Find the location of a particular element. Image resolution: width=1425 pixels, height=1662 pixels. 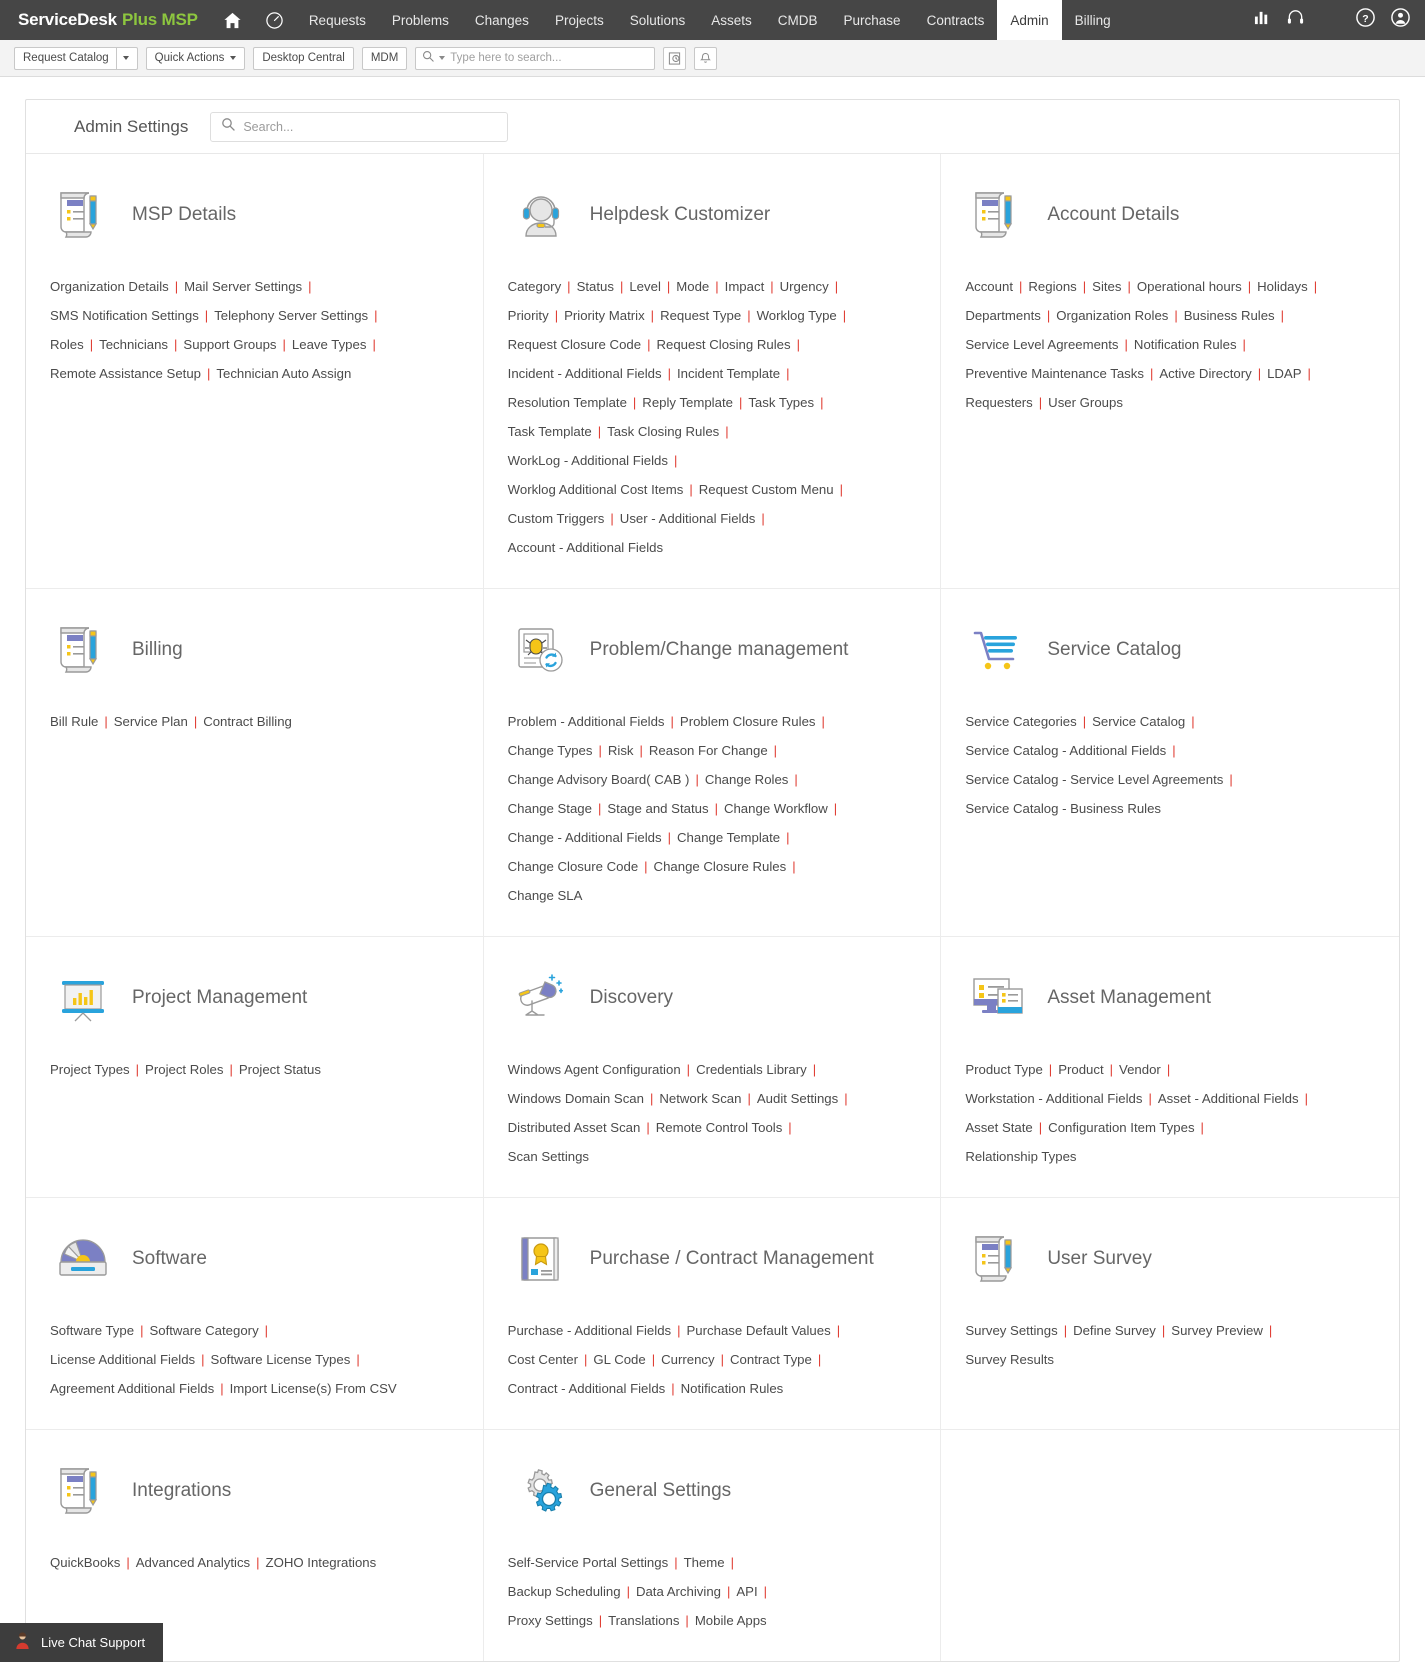

link-license-additional-fields: License Additional Fields is located at coordinates (122, 1359).